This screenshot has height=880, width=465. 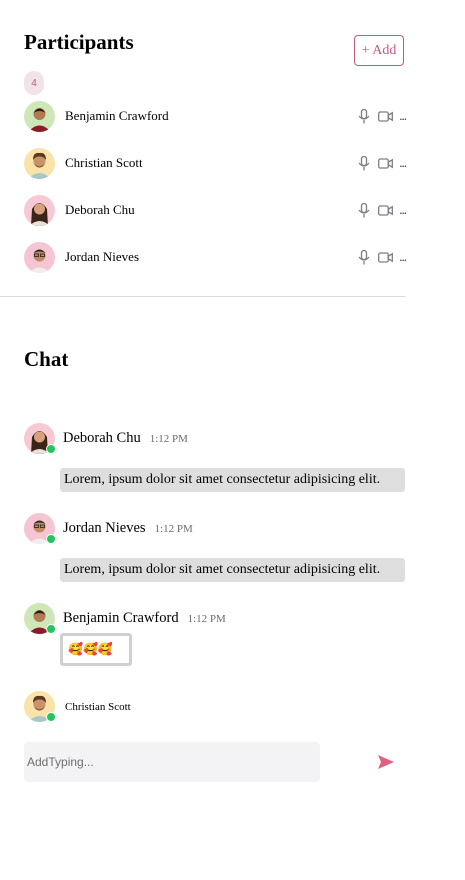 What do you see at coordinates (379, 50) in the screenshot?
I see `add-participant-button: + Add` at bounding box center [379, 50].